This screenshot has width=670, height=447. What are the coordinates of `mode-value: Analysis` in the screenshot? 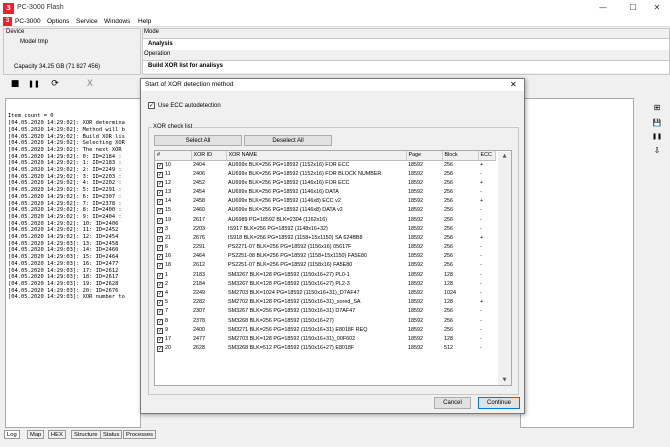 It's located at (160, 44).